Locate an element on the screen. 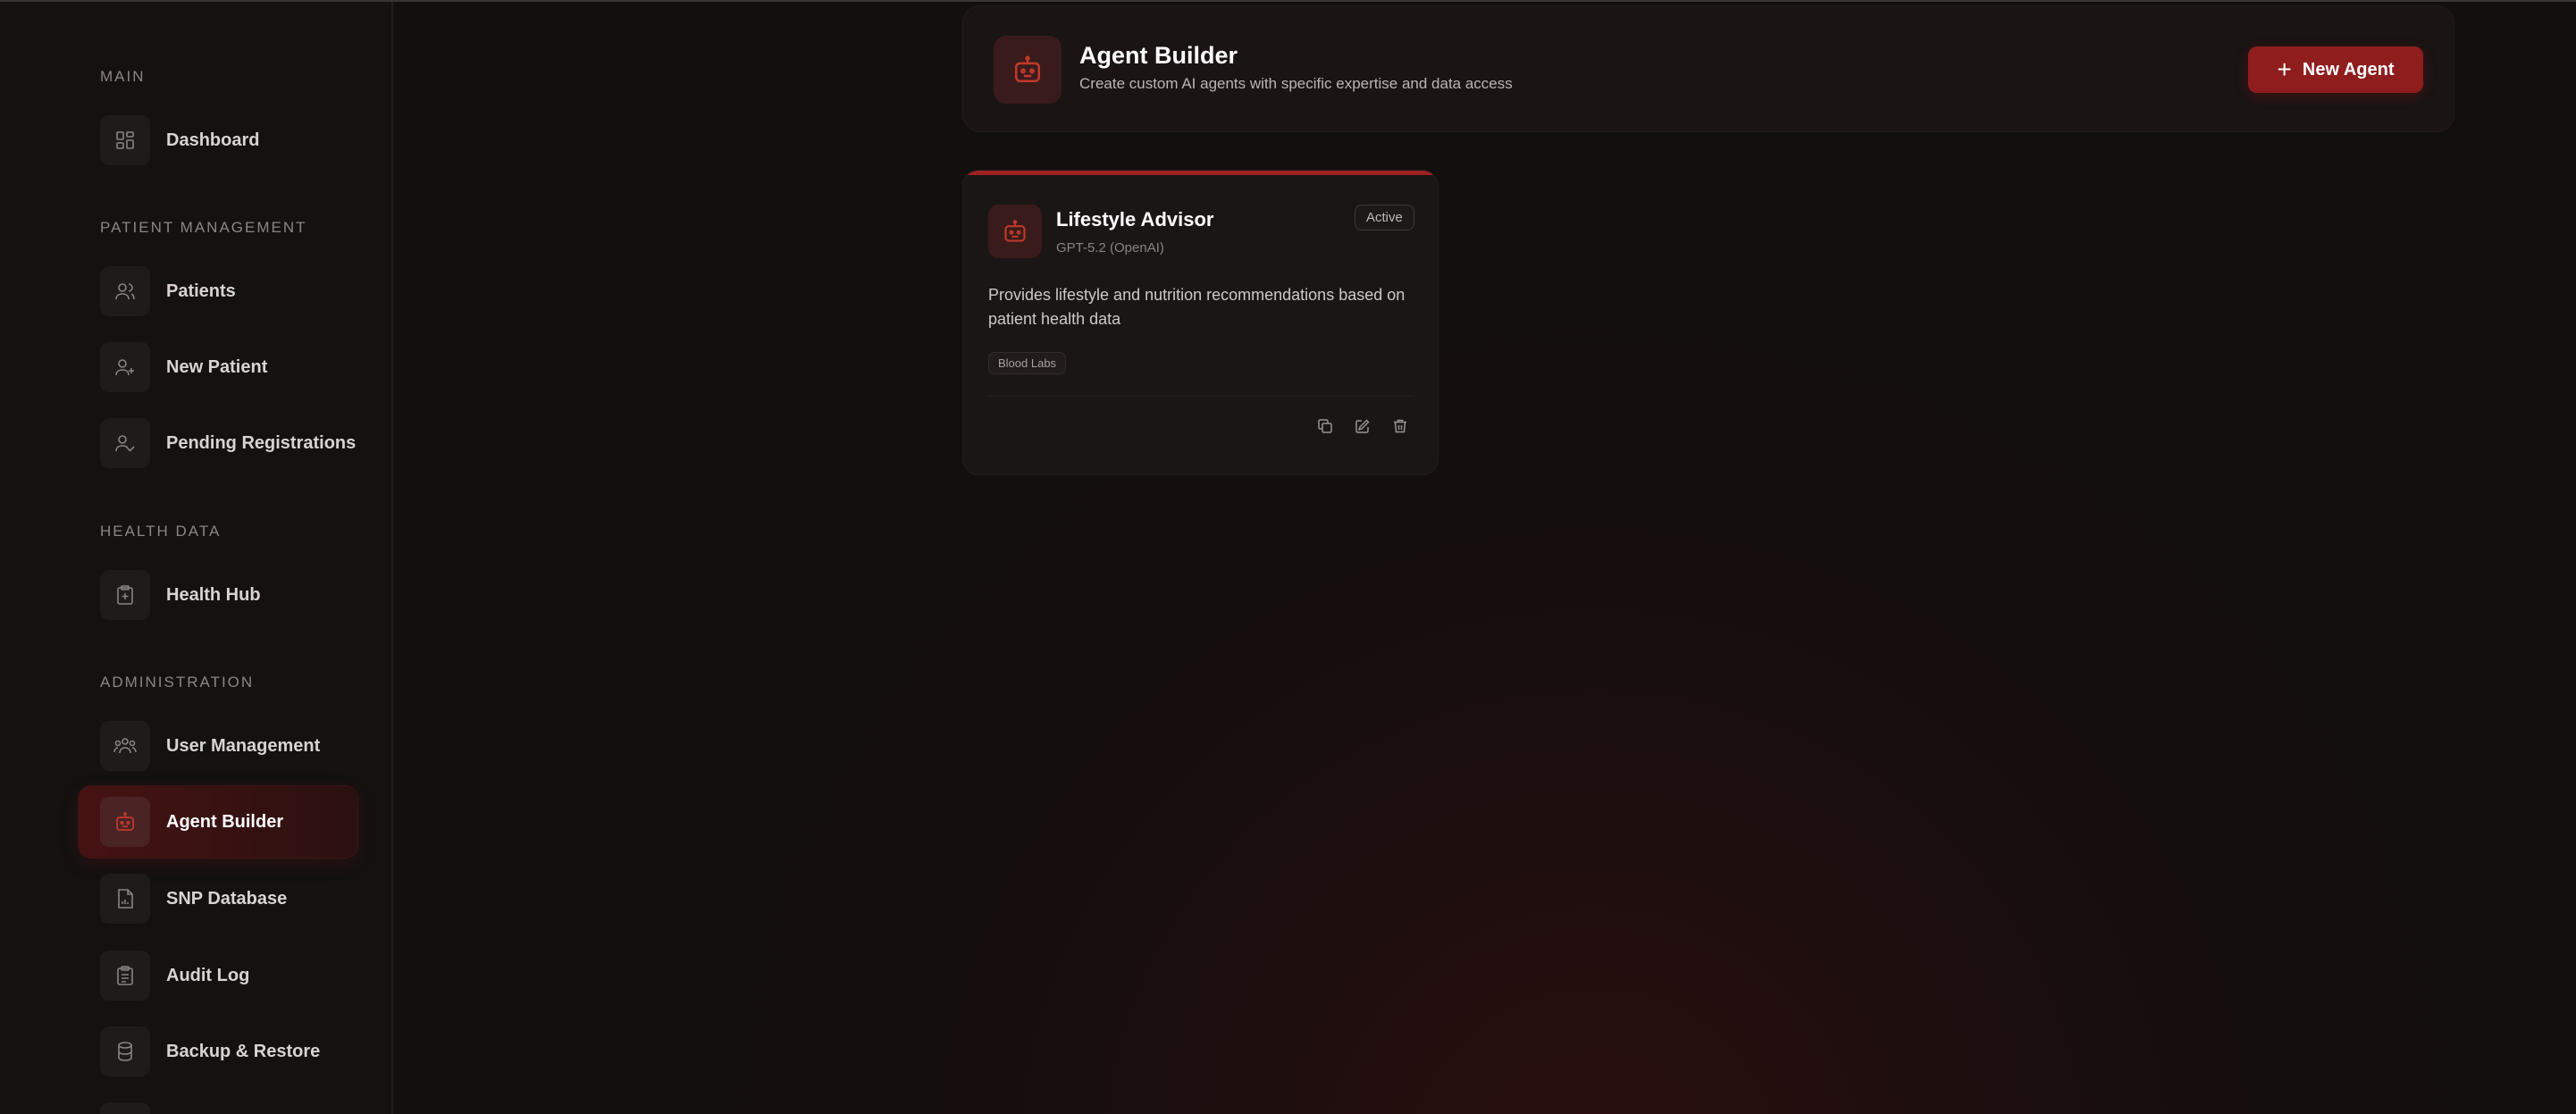 The image size is (2576, 1114). section-label-administration: ADMINISTRATION is located at coordinates (177, 682).